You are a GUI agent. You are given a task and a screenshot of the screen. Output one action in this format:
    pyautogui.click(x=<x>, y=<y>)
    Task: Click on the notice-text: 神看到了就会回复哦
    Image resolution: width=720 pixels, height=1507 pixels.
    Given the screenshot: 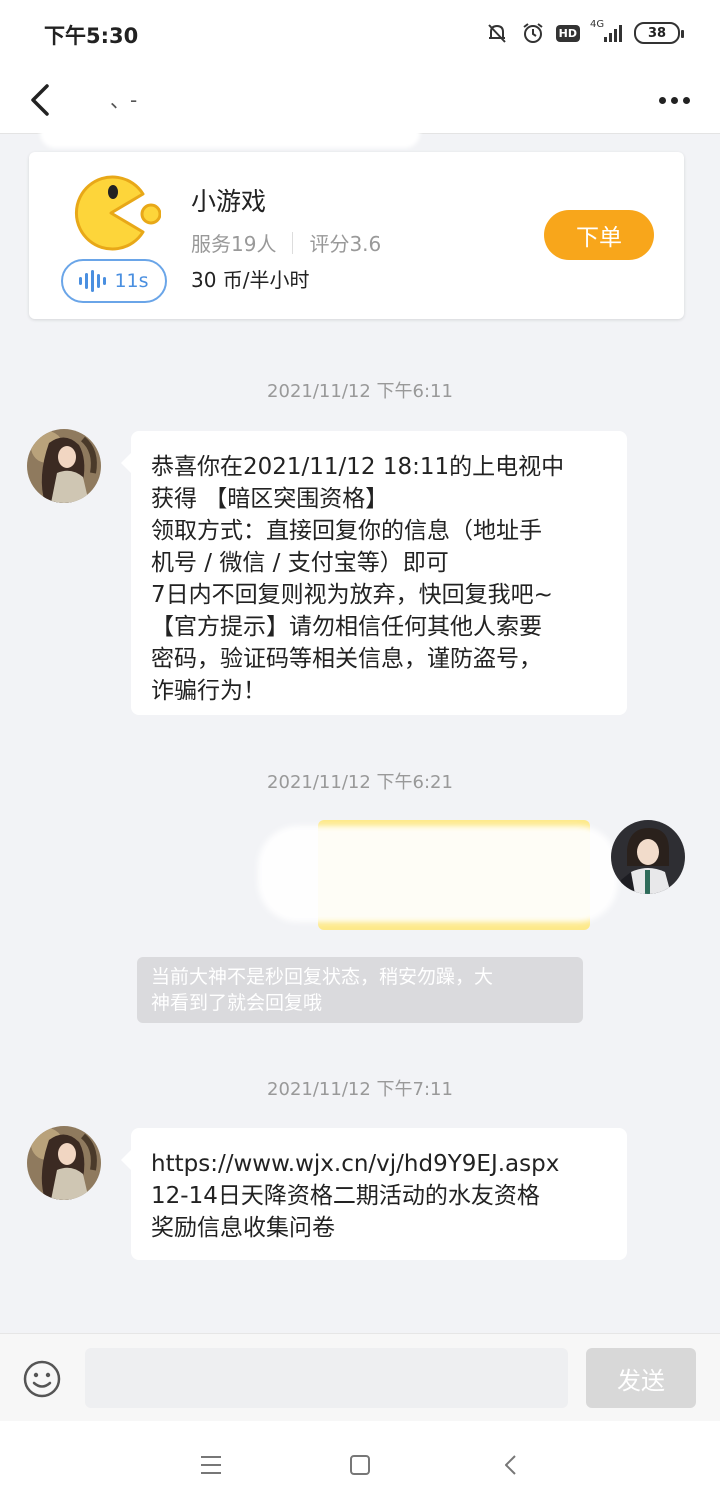 What is the action you would take?
    pyautogui.click(x=237, y=1003)
    